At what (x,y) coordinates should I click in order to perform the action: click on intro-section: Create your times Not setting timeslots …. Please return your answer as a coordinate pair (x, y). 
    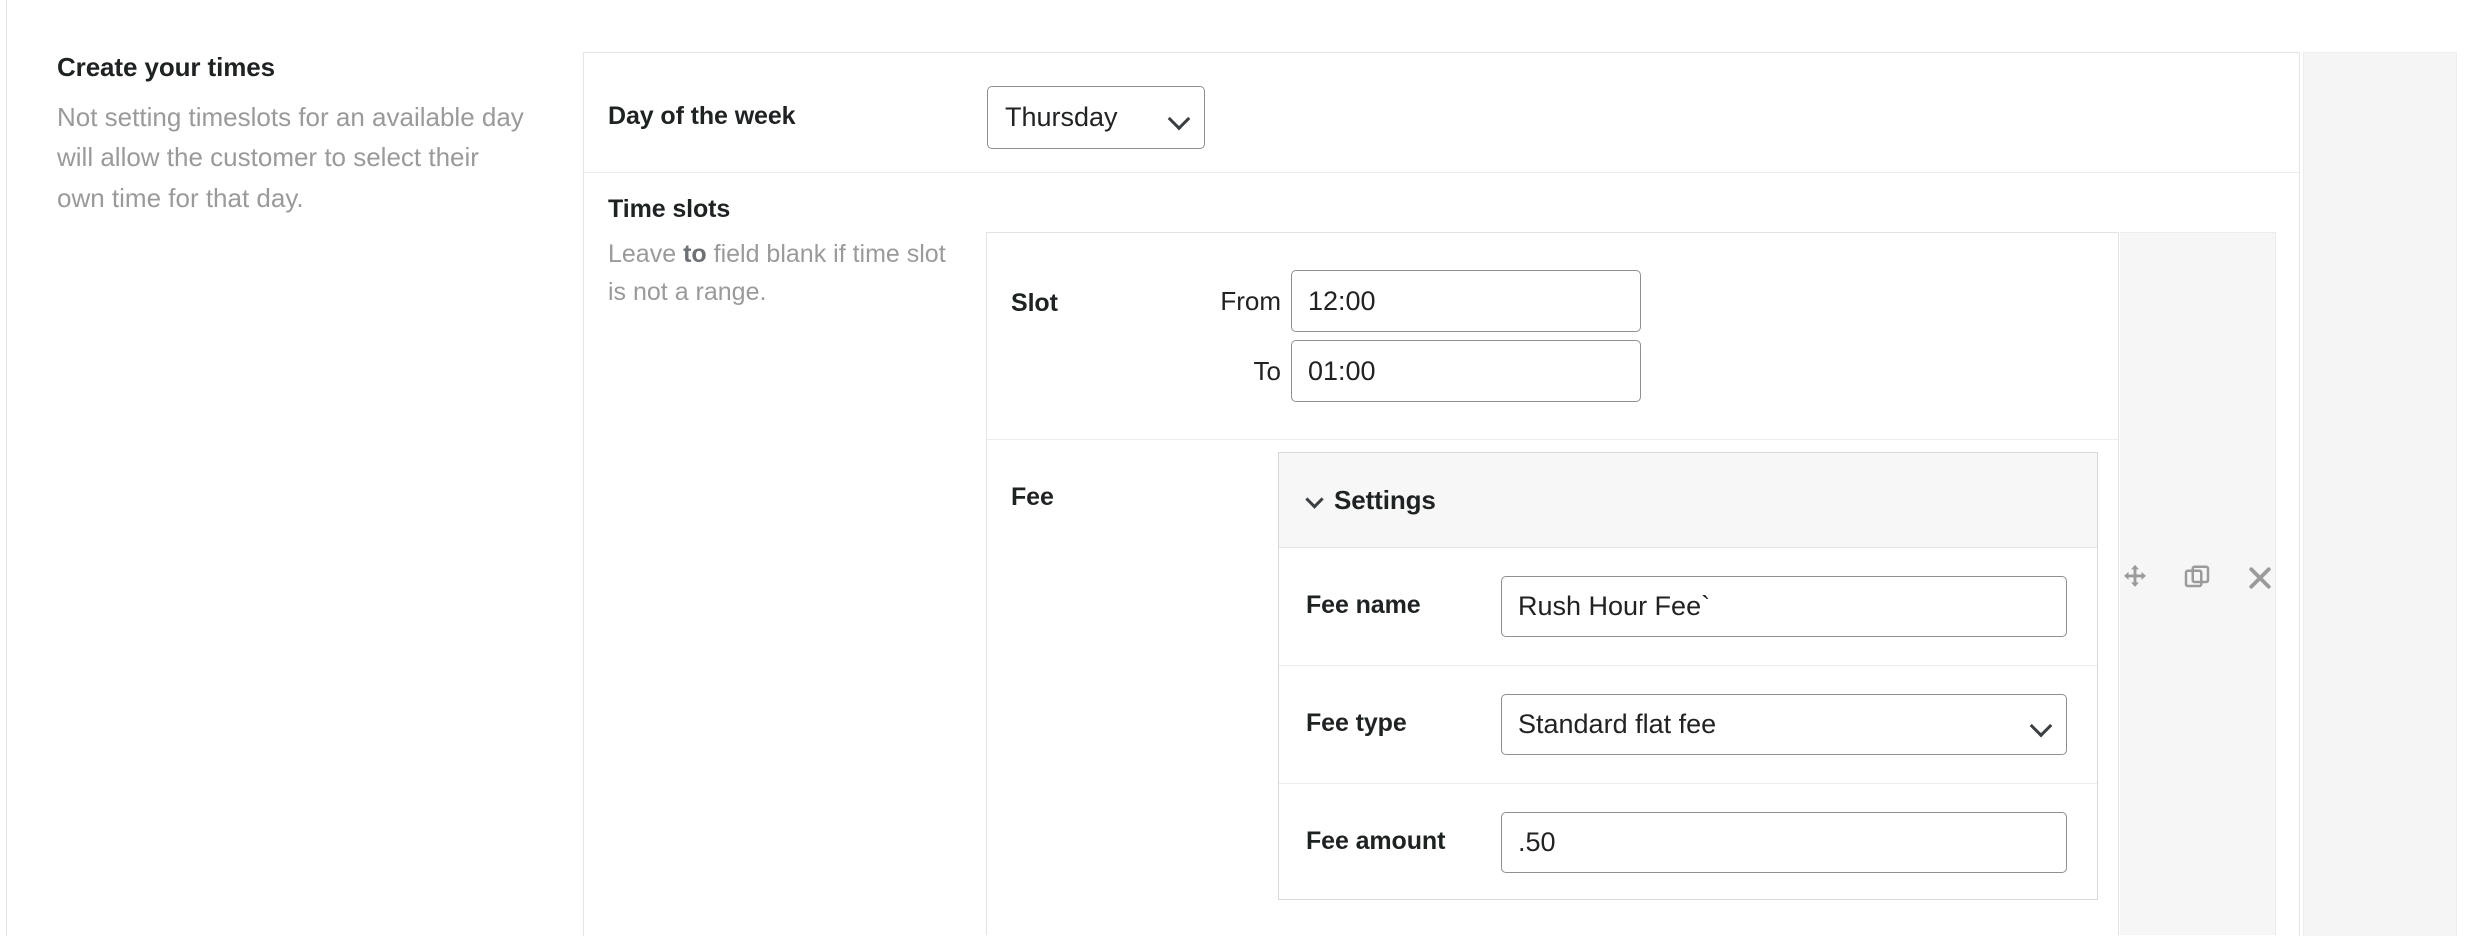
    Looking at the image, I should click on (292, 135).